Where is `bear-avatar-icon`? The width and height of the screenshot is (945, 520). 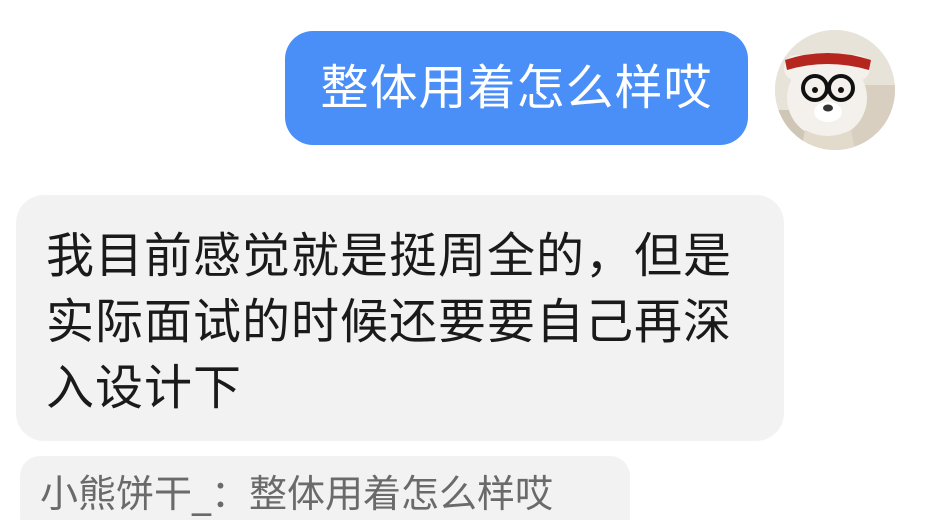 bear-avatar-icon is located at coordinates (835, 90).